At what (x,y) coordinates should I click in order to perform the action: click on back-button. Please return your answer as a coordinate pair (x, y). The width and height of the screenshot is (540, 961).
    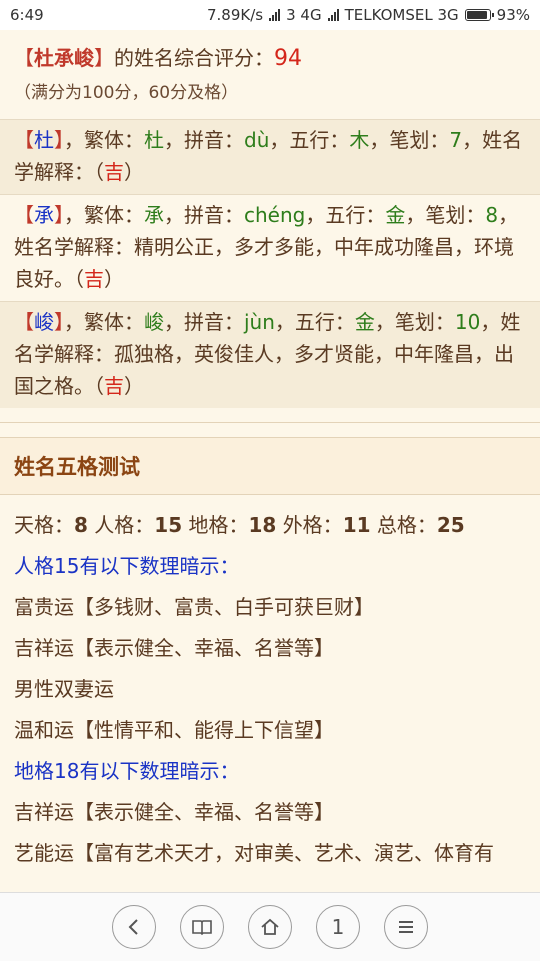
    Looking at the image, I should click on (134, 927).